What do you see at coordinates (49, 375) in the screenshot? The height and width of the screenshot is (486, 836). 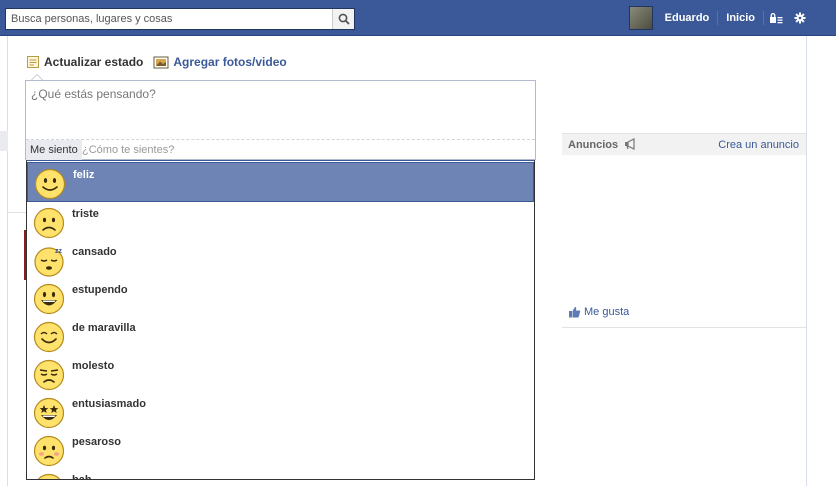 I see `annoyed-face-icon` at bounding box center [49, 375].